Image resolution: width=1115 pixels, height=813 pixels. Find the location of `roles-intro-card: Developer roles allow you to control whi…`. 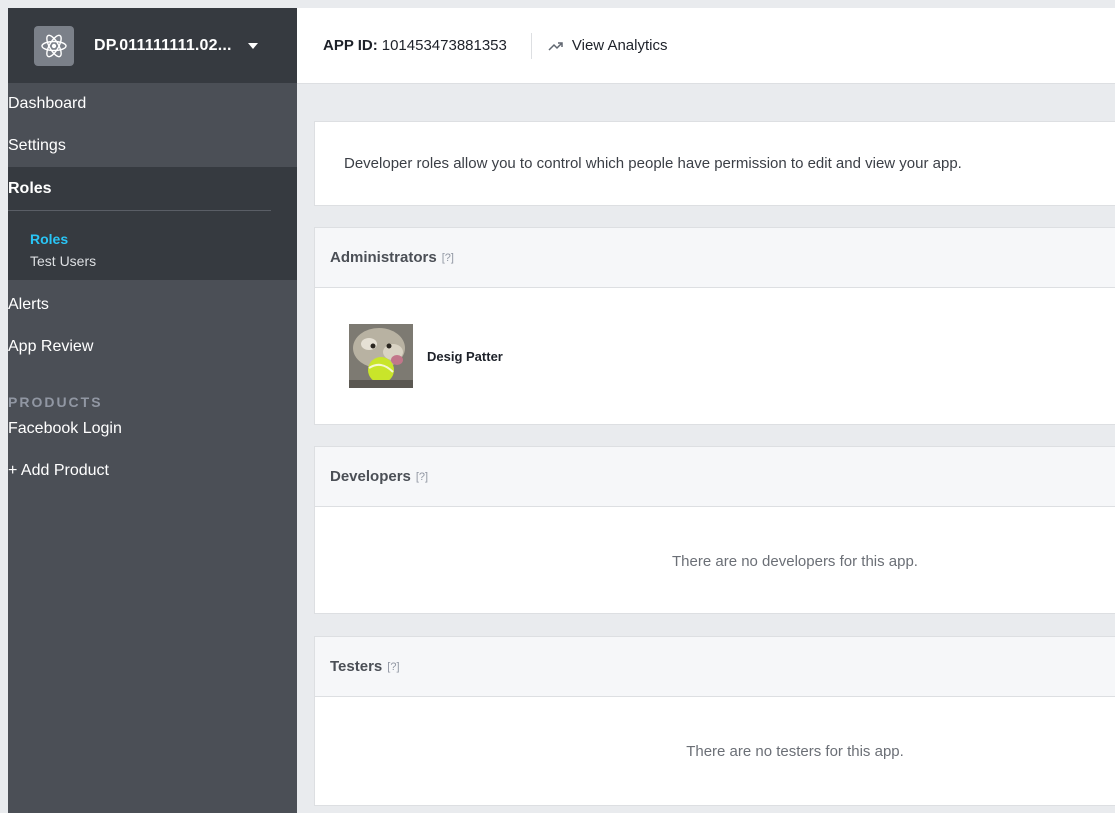

roles-intro-card: Developer roles allow you to control whi… is located at coordinates (714, 163).